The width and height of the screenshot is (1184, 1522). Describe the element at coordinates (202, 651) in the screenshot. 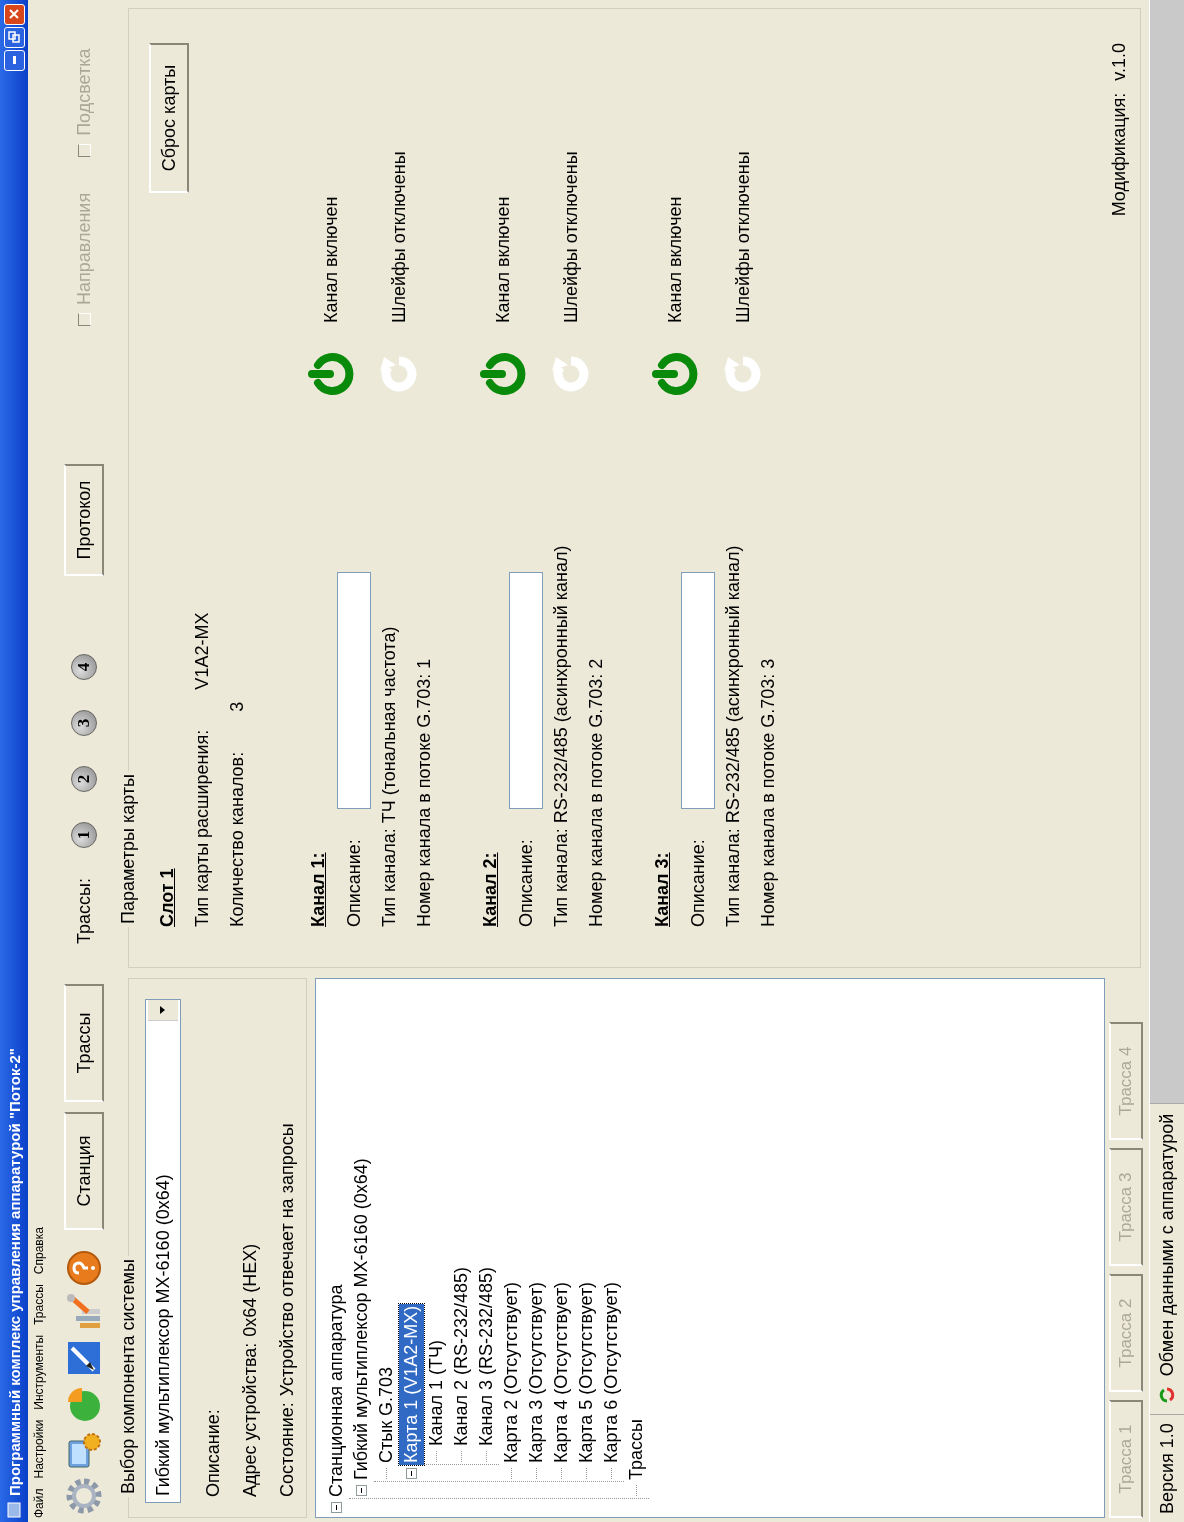

I see `field-value: V1A2-MX` at that location.